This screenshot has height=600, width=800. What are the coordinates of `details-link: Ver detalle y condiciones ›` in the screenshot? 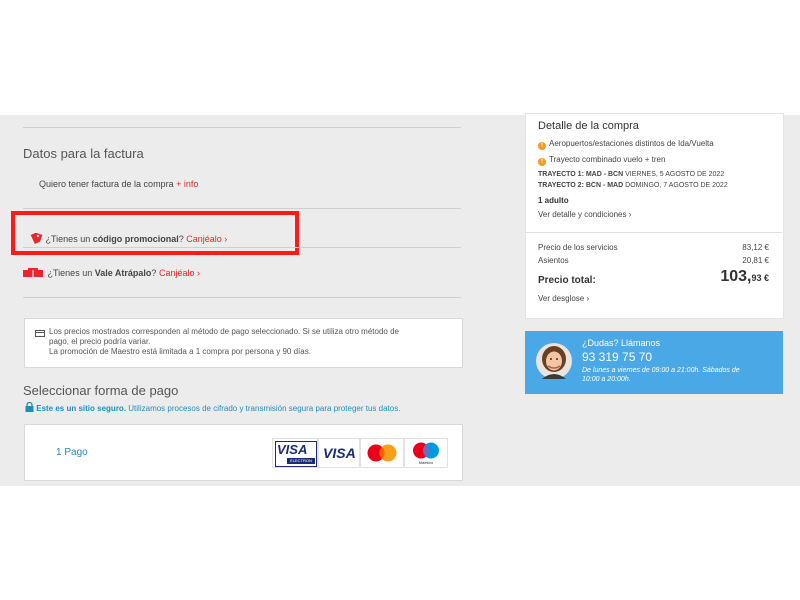 It's located at (584, 214).